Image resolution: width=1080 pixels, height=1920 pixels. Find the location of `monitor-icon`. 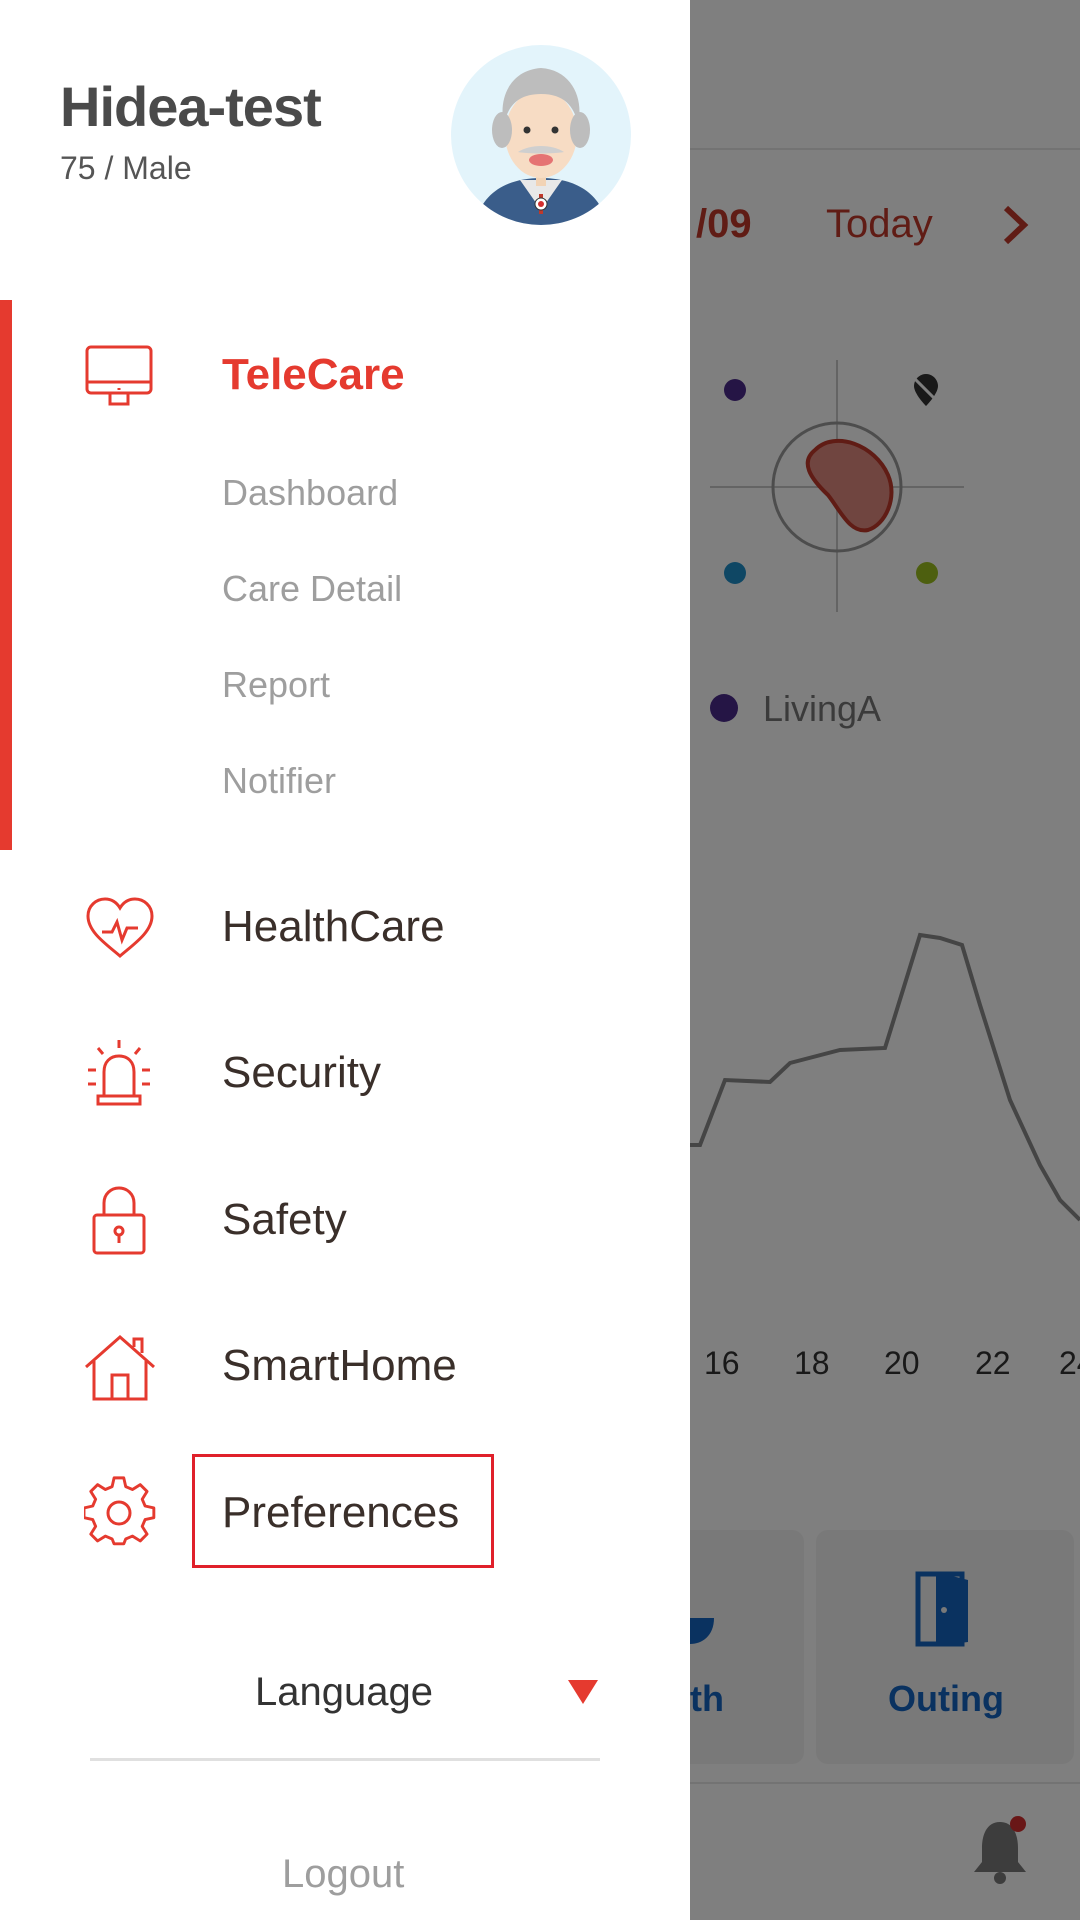

monitor-icon is located at coordinates (119, 375).